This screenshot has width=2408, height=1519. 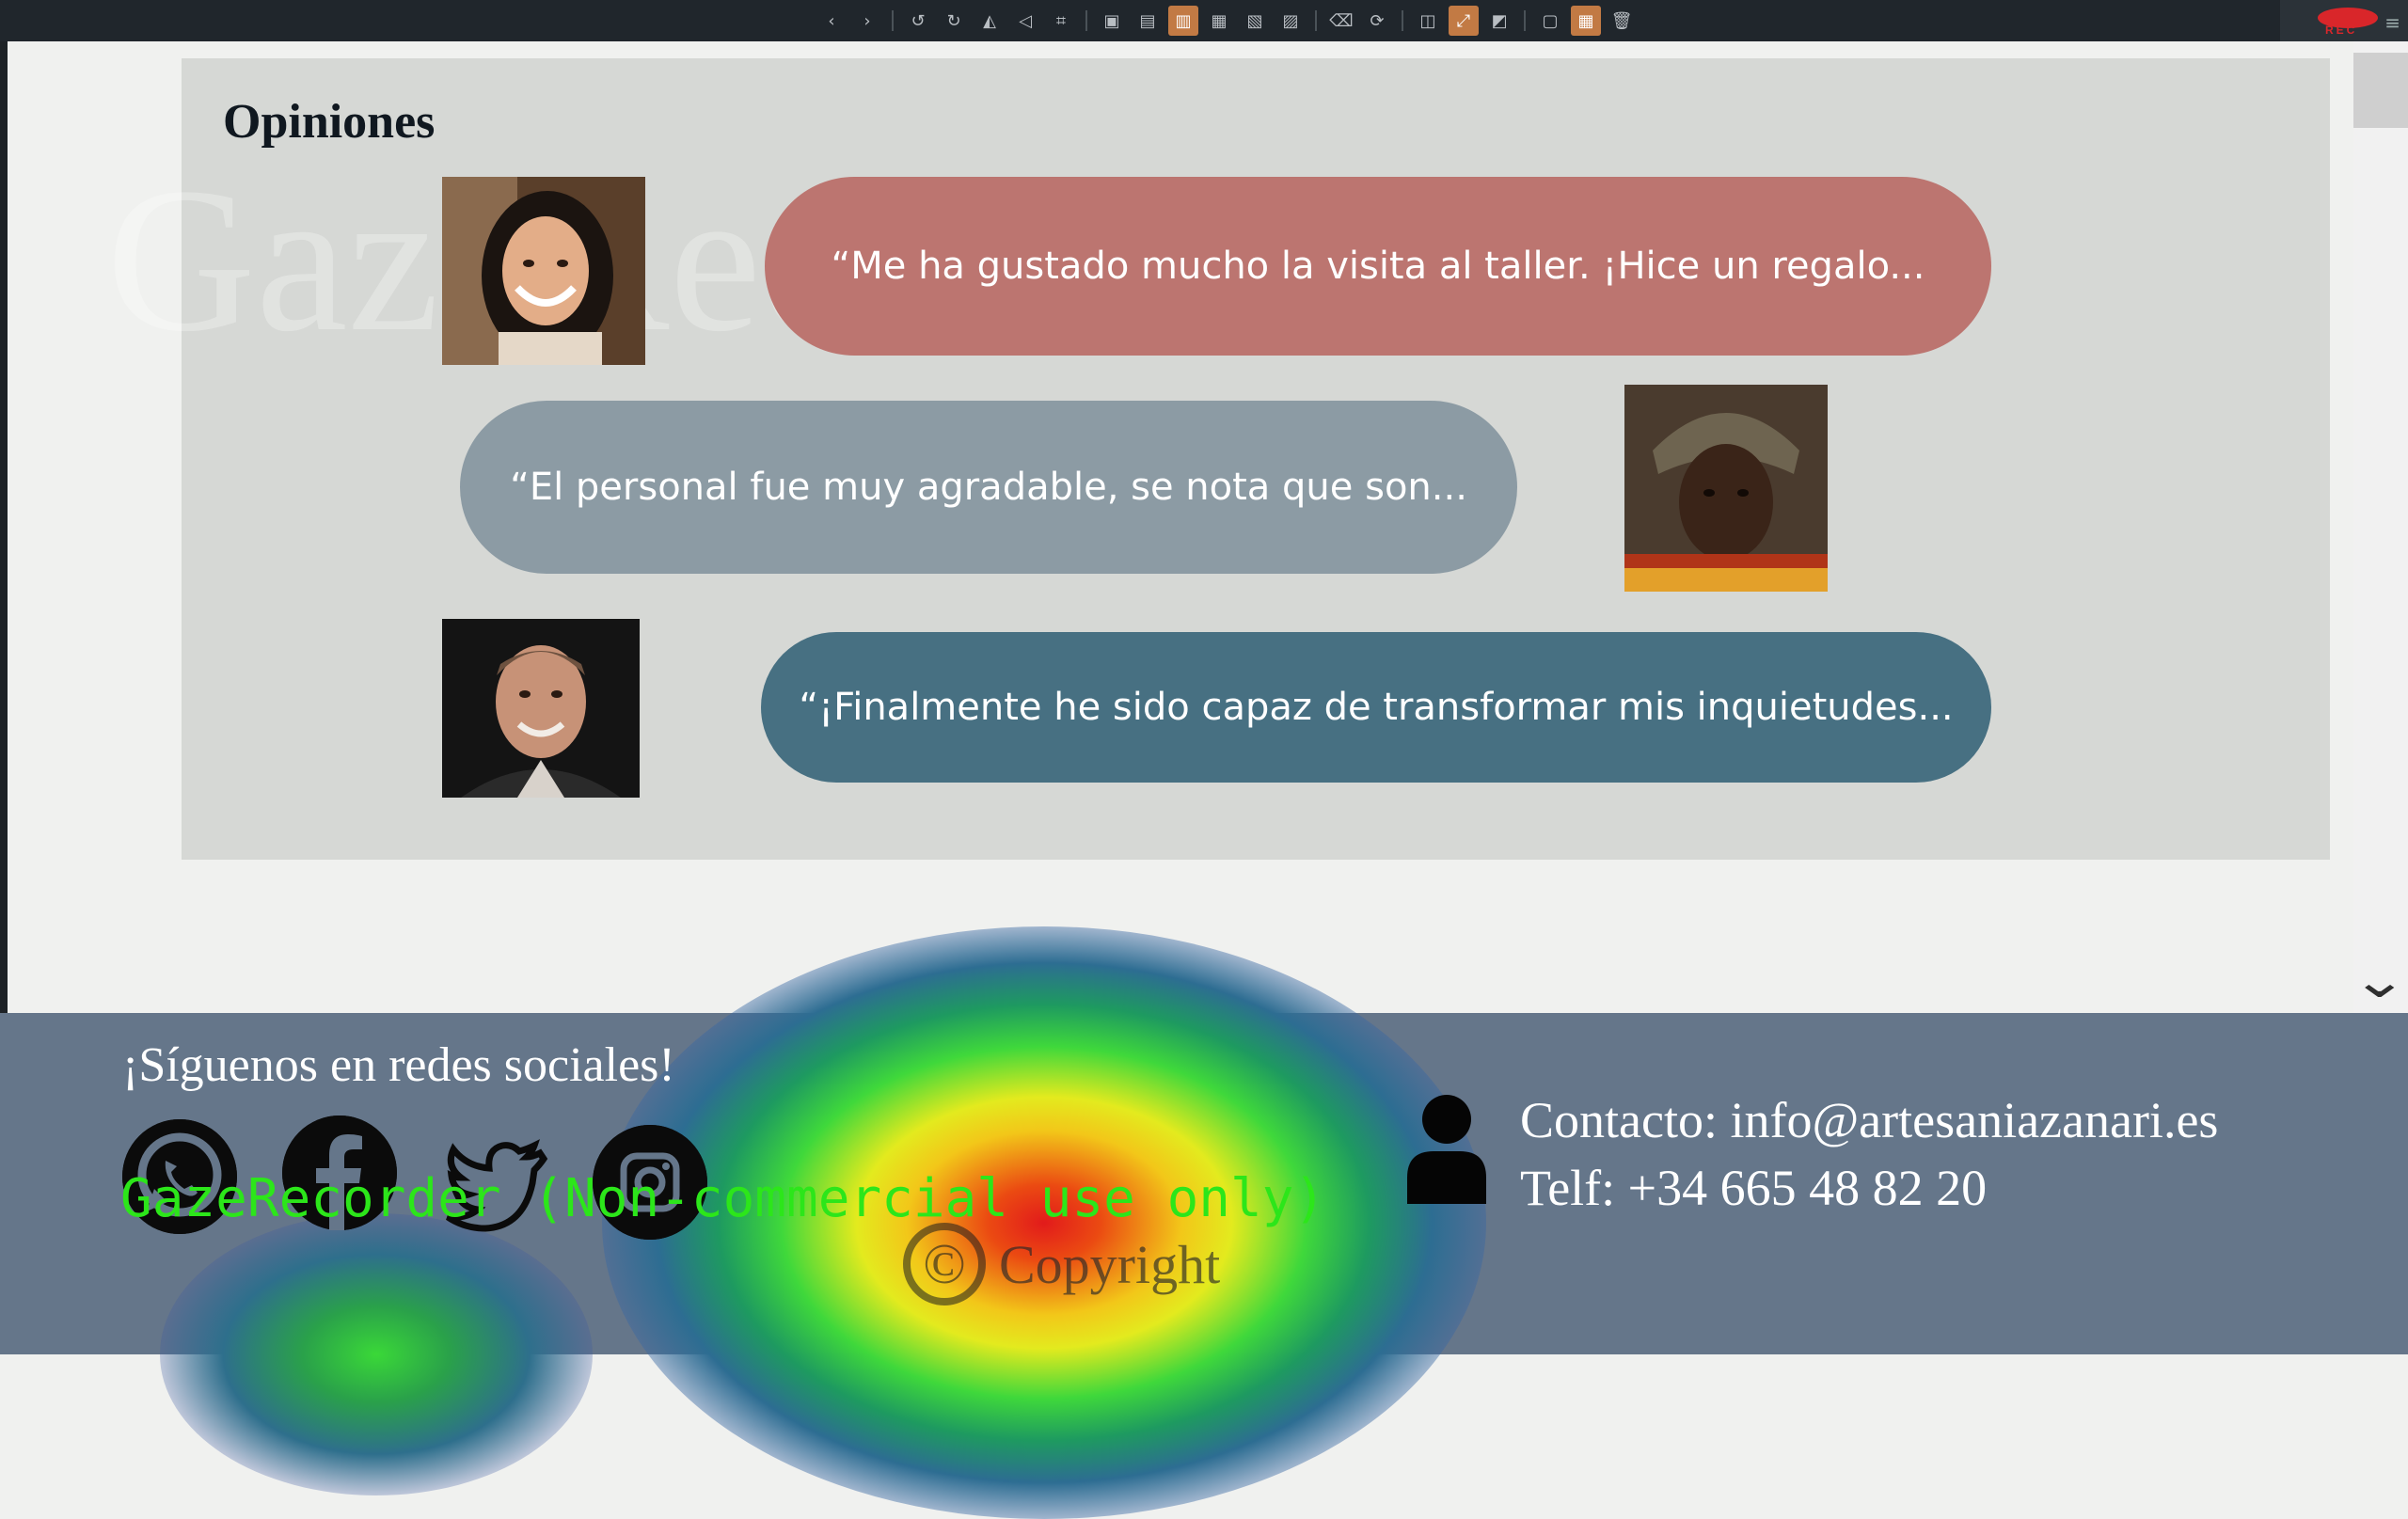 What do you see at coordinates (1428, 21) in the screenshot?
I see `layout-icon: ◫` at bounding box center [1428, 21].